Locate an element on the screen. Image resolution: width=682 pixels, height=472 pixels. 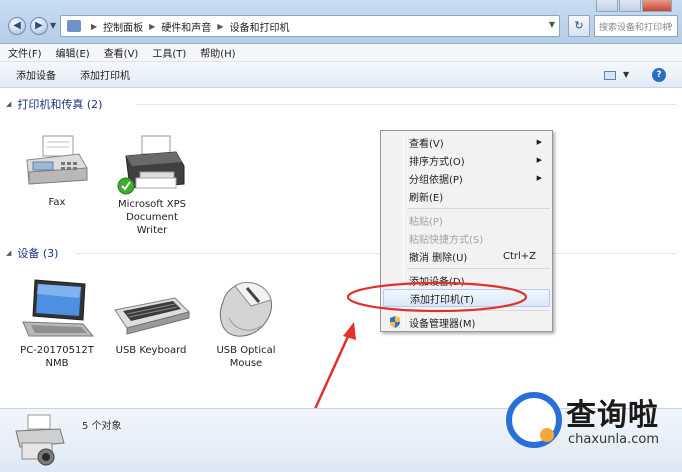
refresh-button: ↻ is located at coordinates (579, 26).